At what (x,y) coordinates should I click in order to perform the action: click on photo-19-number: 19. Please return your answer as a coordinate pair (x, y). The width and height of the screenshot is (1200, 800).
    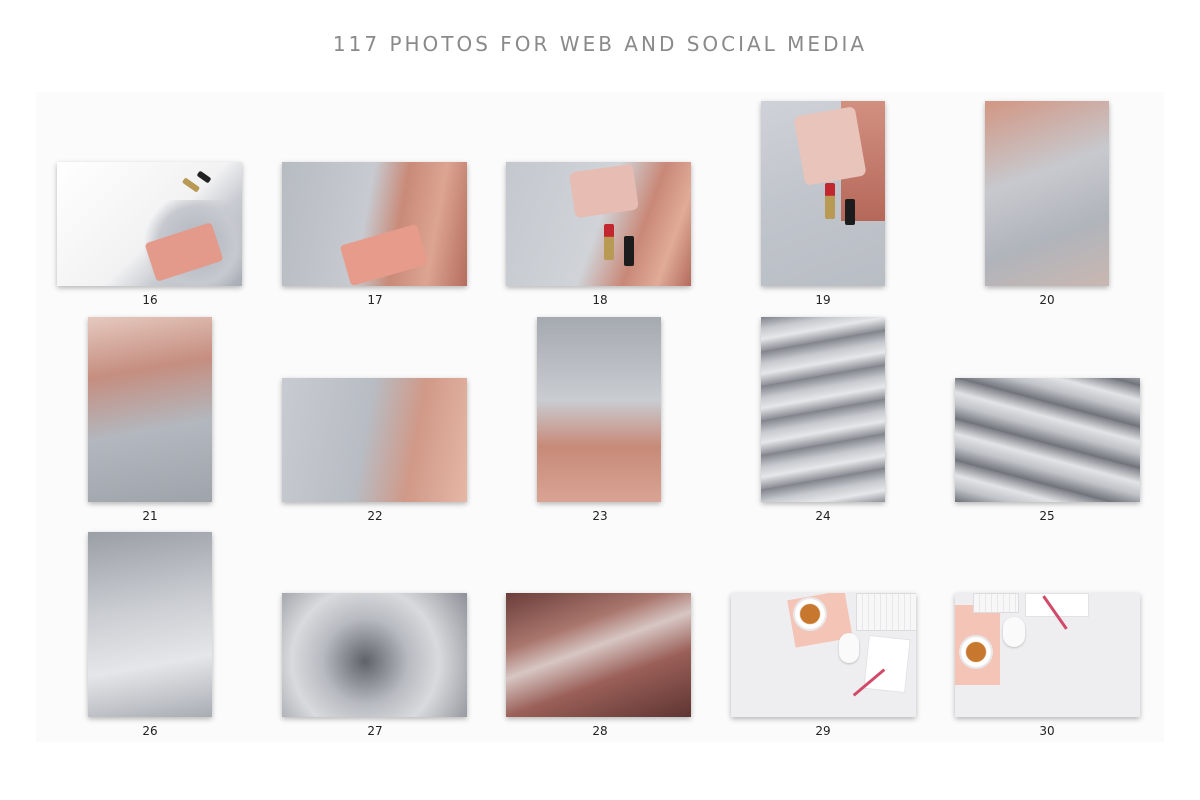
    Looking at the image, I should click on (823, 300).